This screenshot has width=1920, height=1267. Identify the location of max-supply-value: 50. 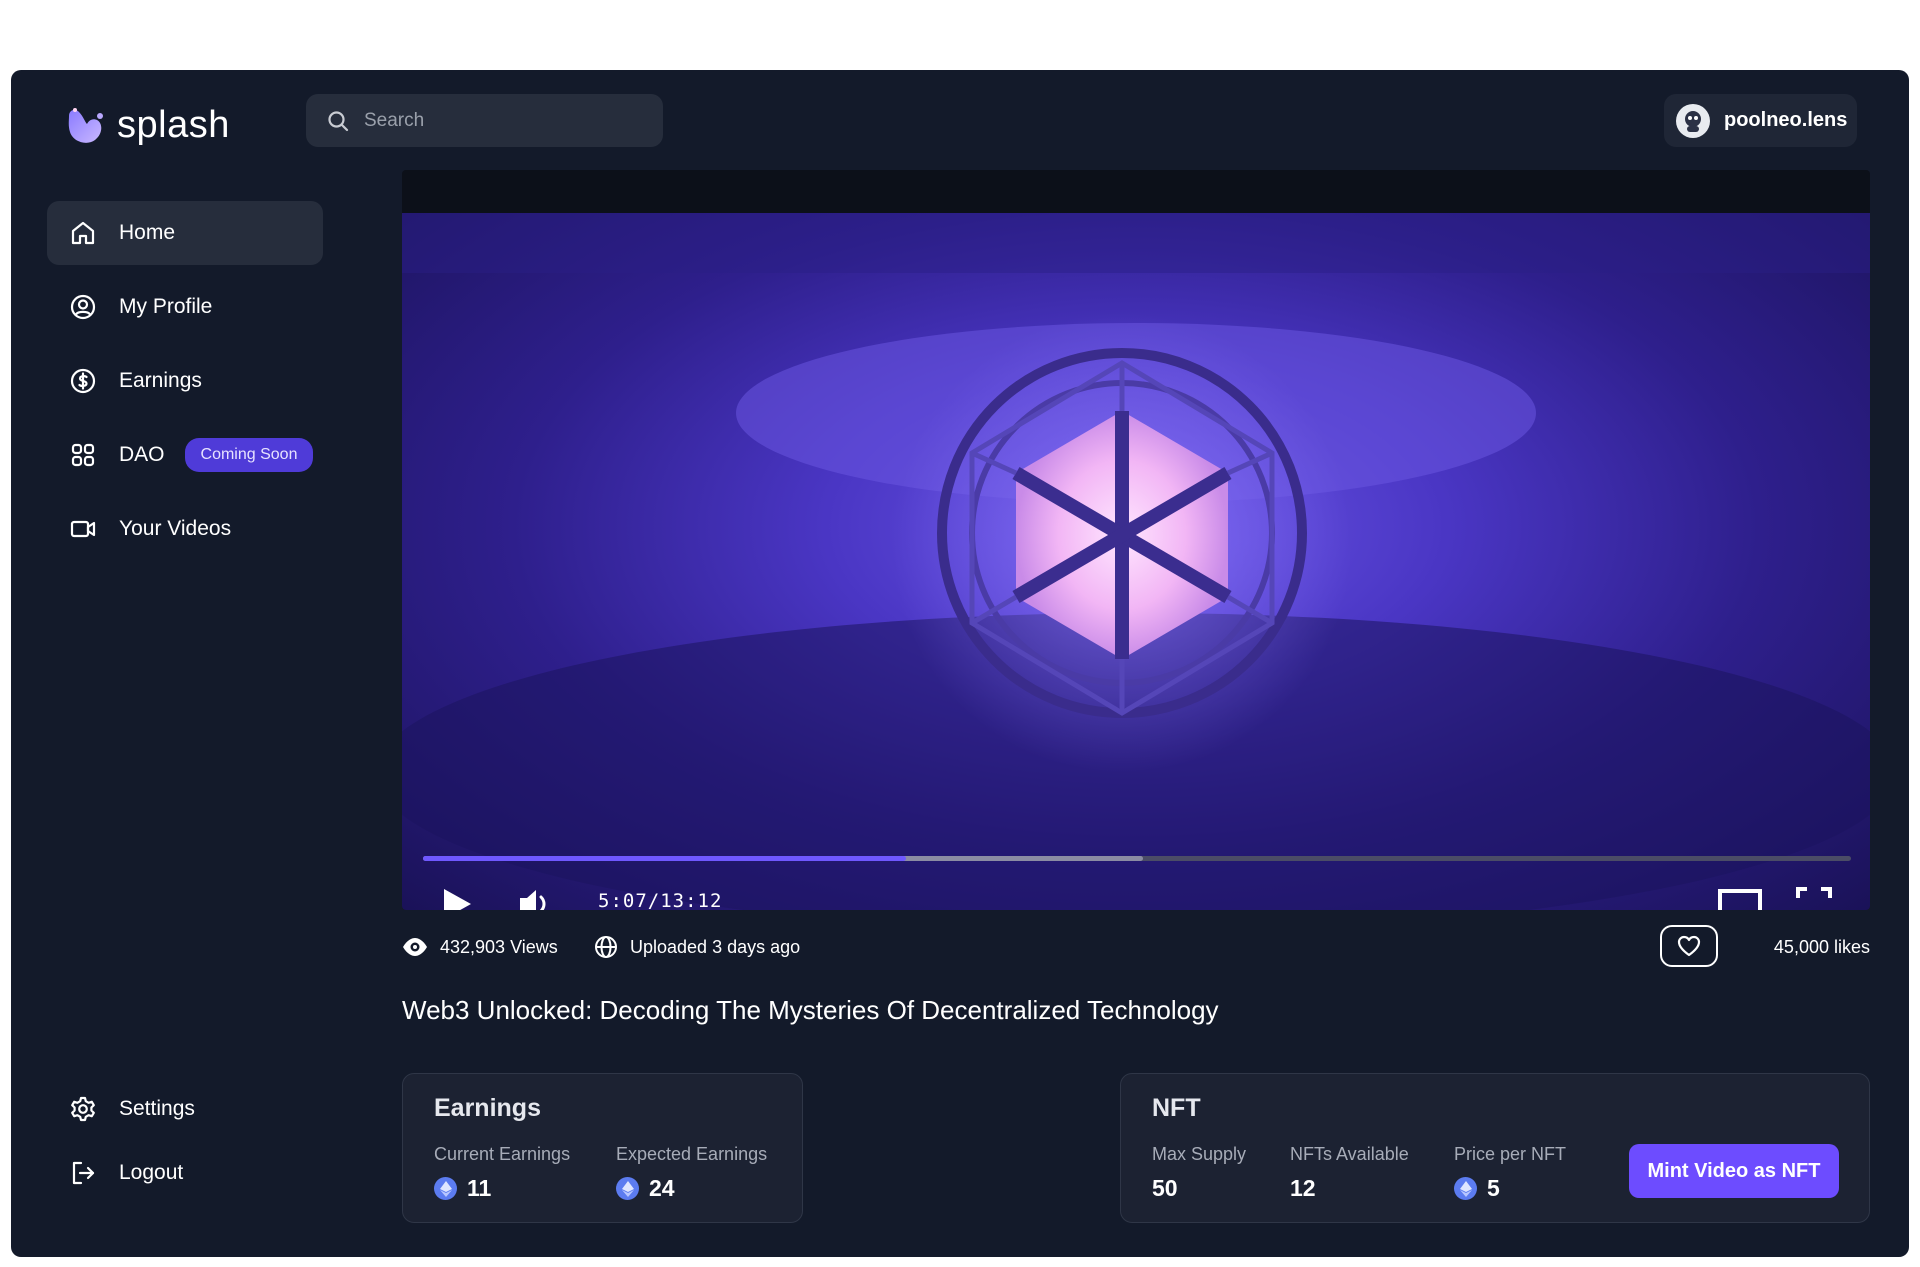
(1165, 1188).